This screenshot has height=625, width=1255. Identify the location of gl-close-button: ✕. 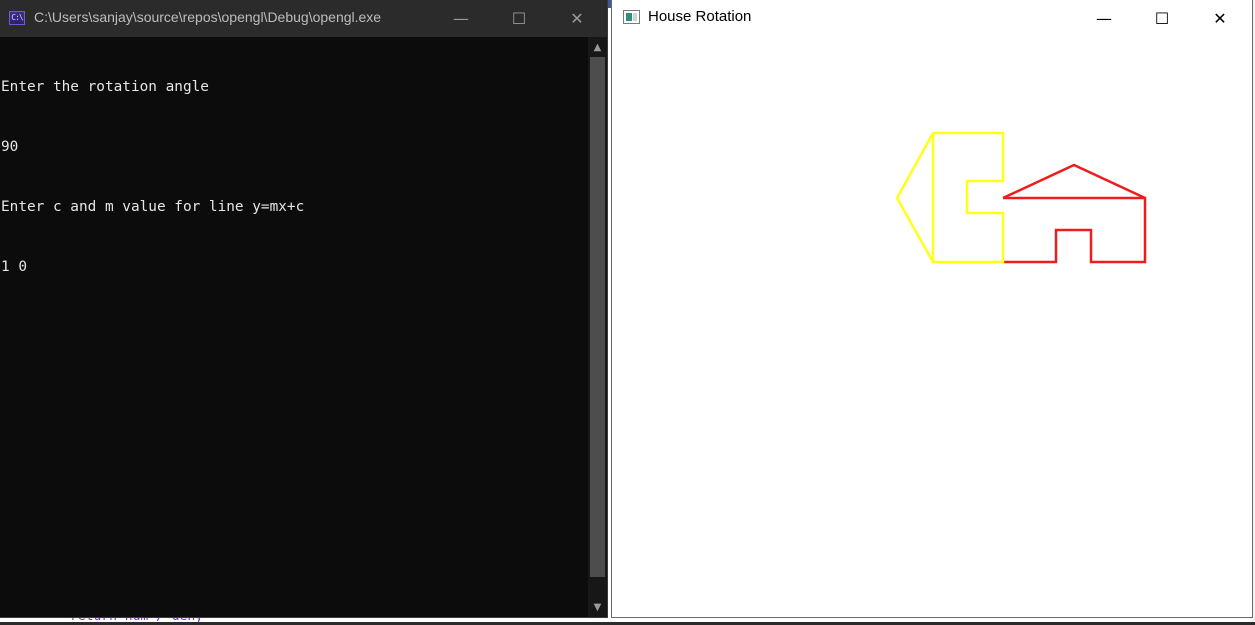
(1220, 18).